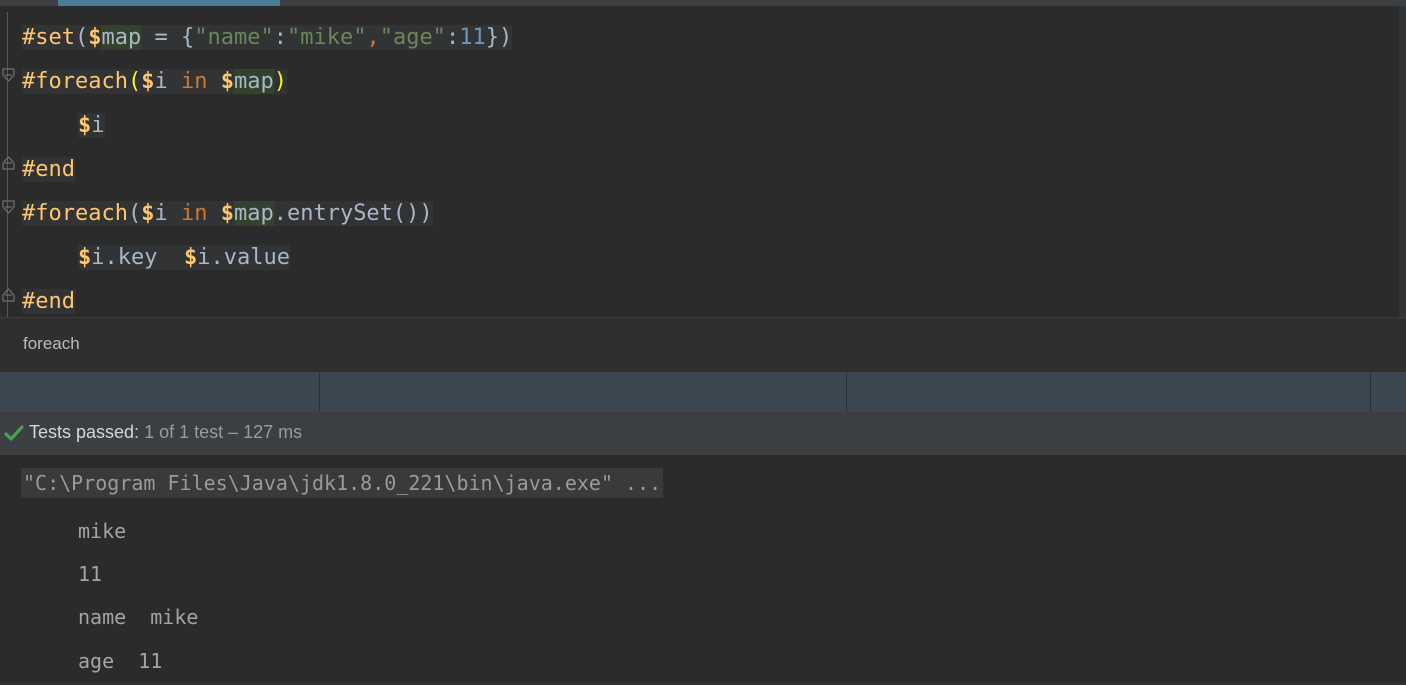 This screenshot has height=685, width=1406. I want to click on line-foreach-2: #foreach($i in $map.entrySet()), so click(227, 214).